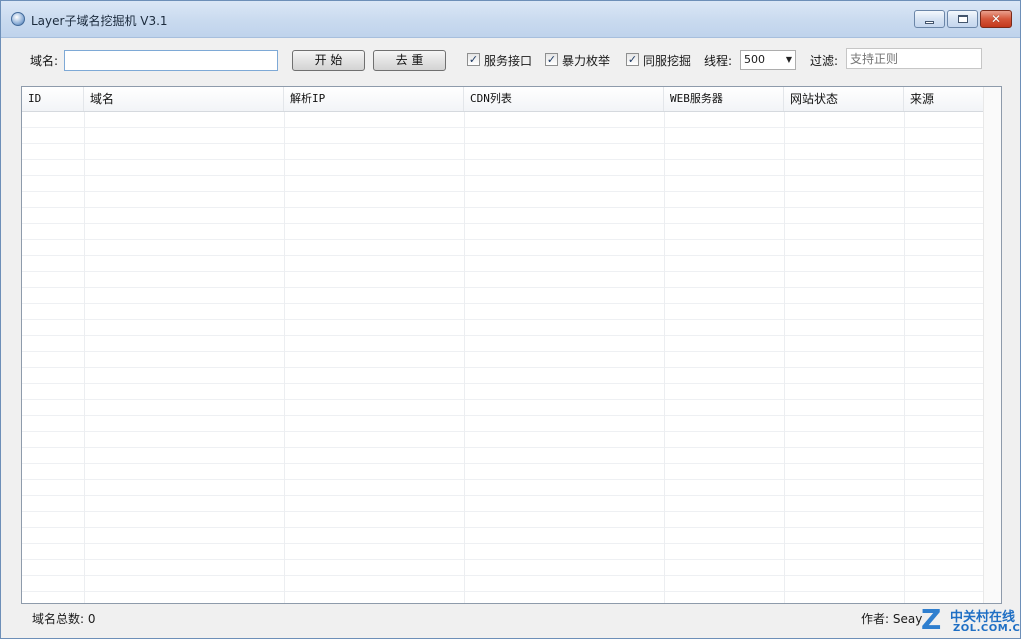 The height and width of the screenshot is (639, 1021). Describe the element at coordinates (789, 59) in the screenshot. I see `dropdown-arrow-icon: ▼` at that location.